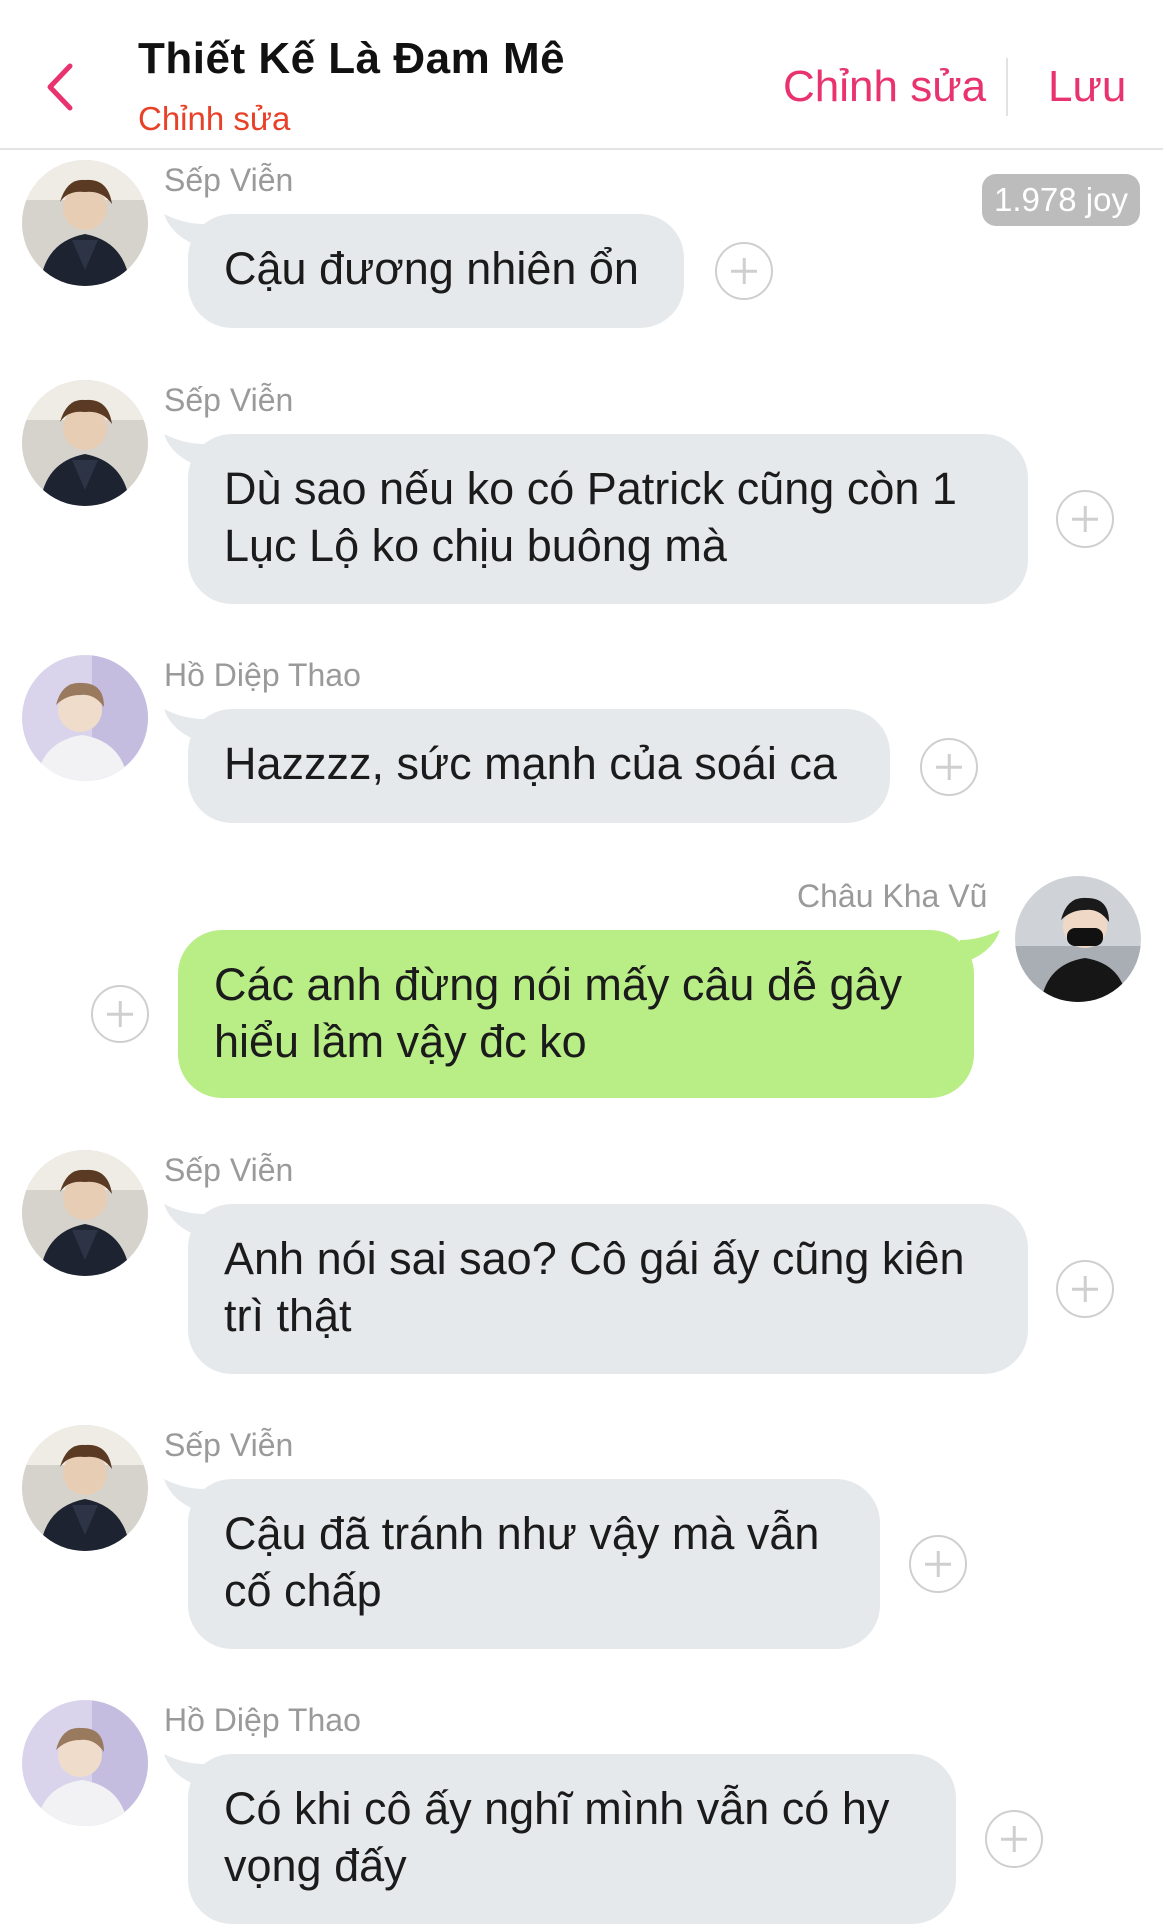 The image size is (1163, 1924). Describe the element at coordinates (315, 1865) in the screenshot. I see `message-text: vọng đấy` at that location.